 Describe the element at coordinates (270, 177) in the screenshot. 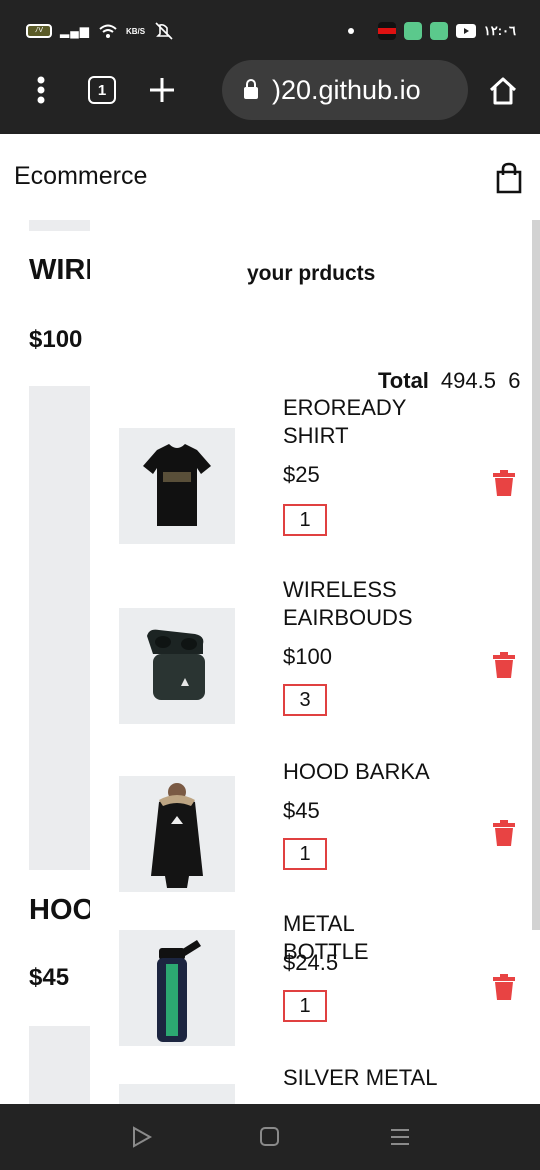

I see `app-header: Ecommerce` at that location.